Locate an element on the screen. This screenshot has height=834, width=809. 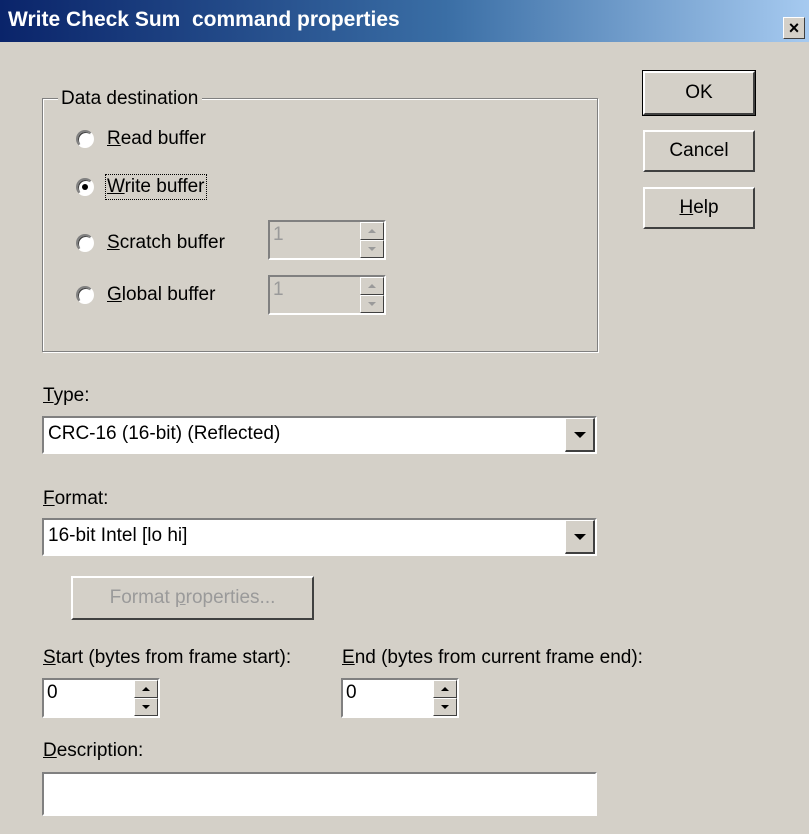
start-value: 0 is located at coordinates (52, 692).